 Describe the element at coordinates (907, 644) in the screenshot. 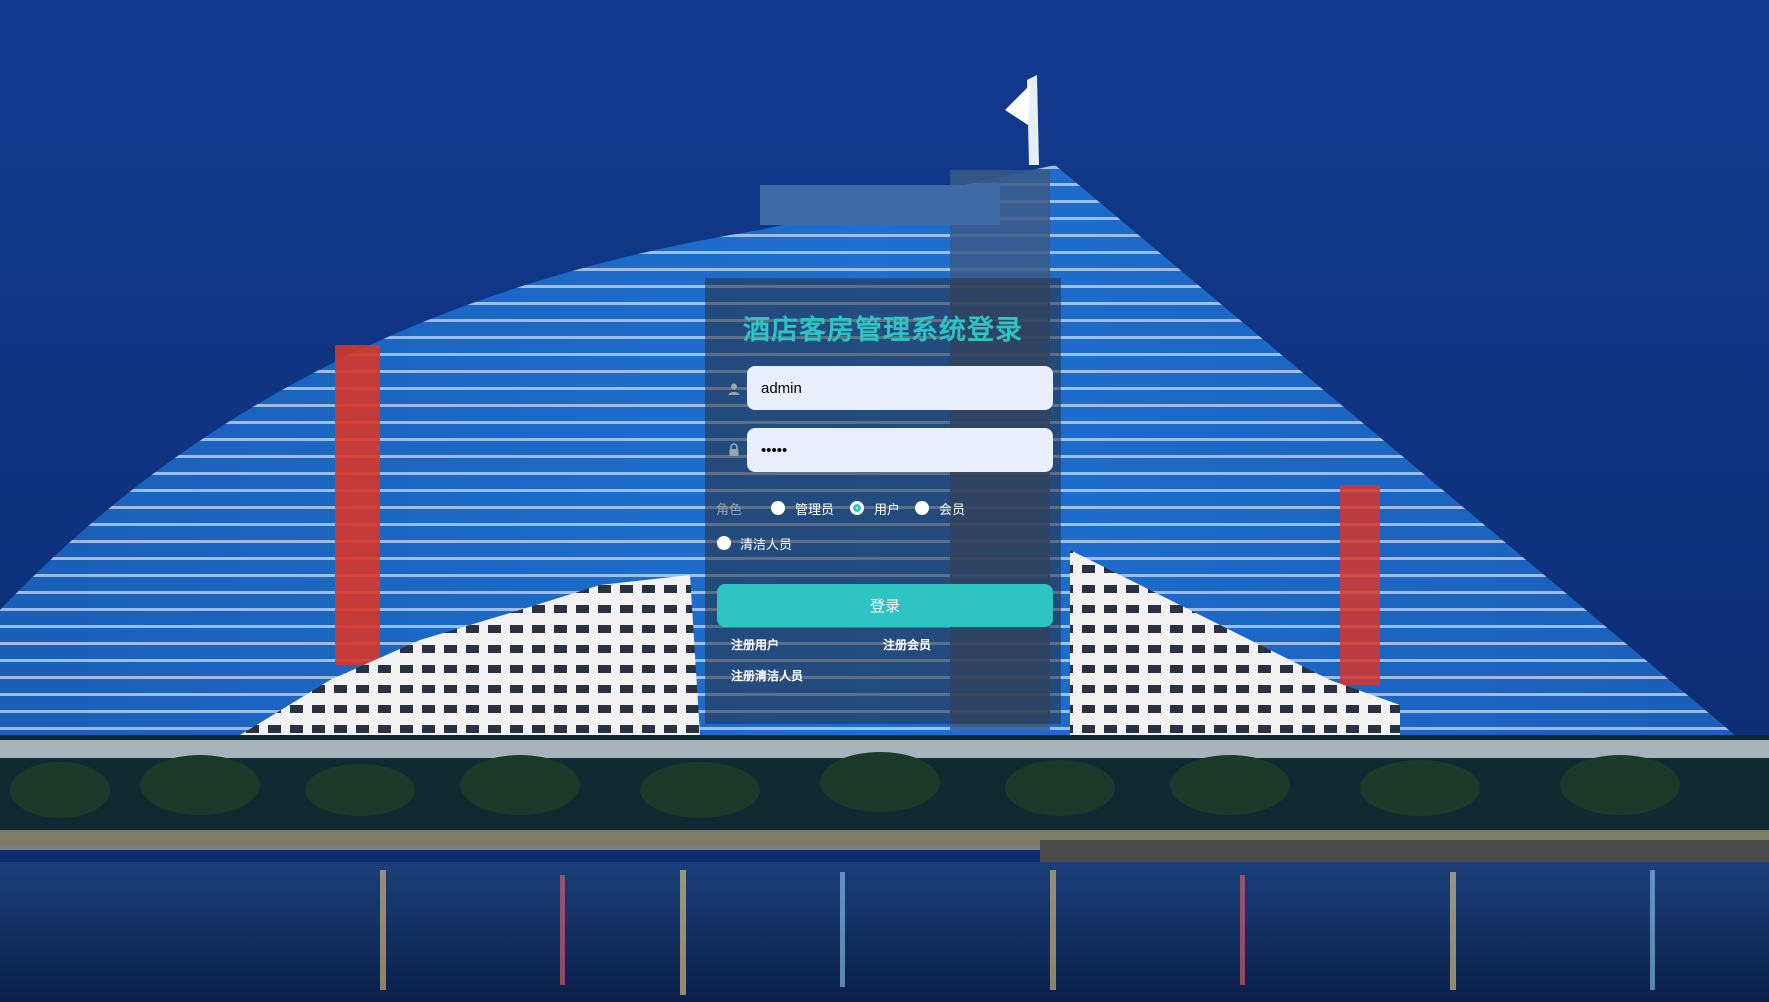

I see `register-member-link: 注册会员` at that location.